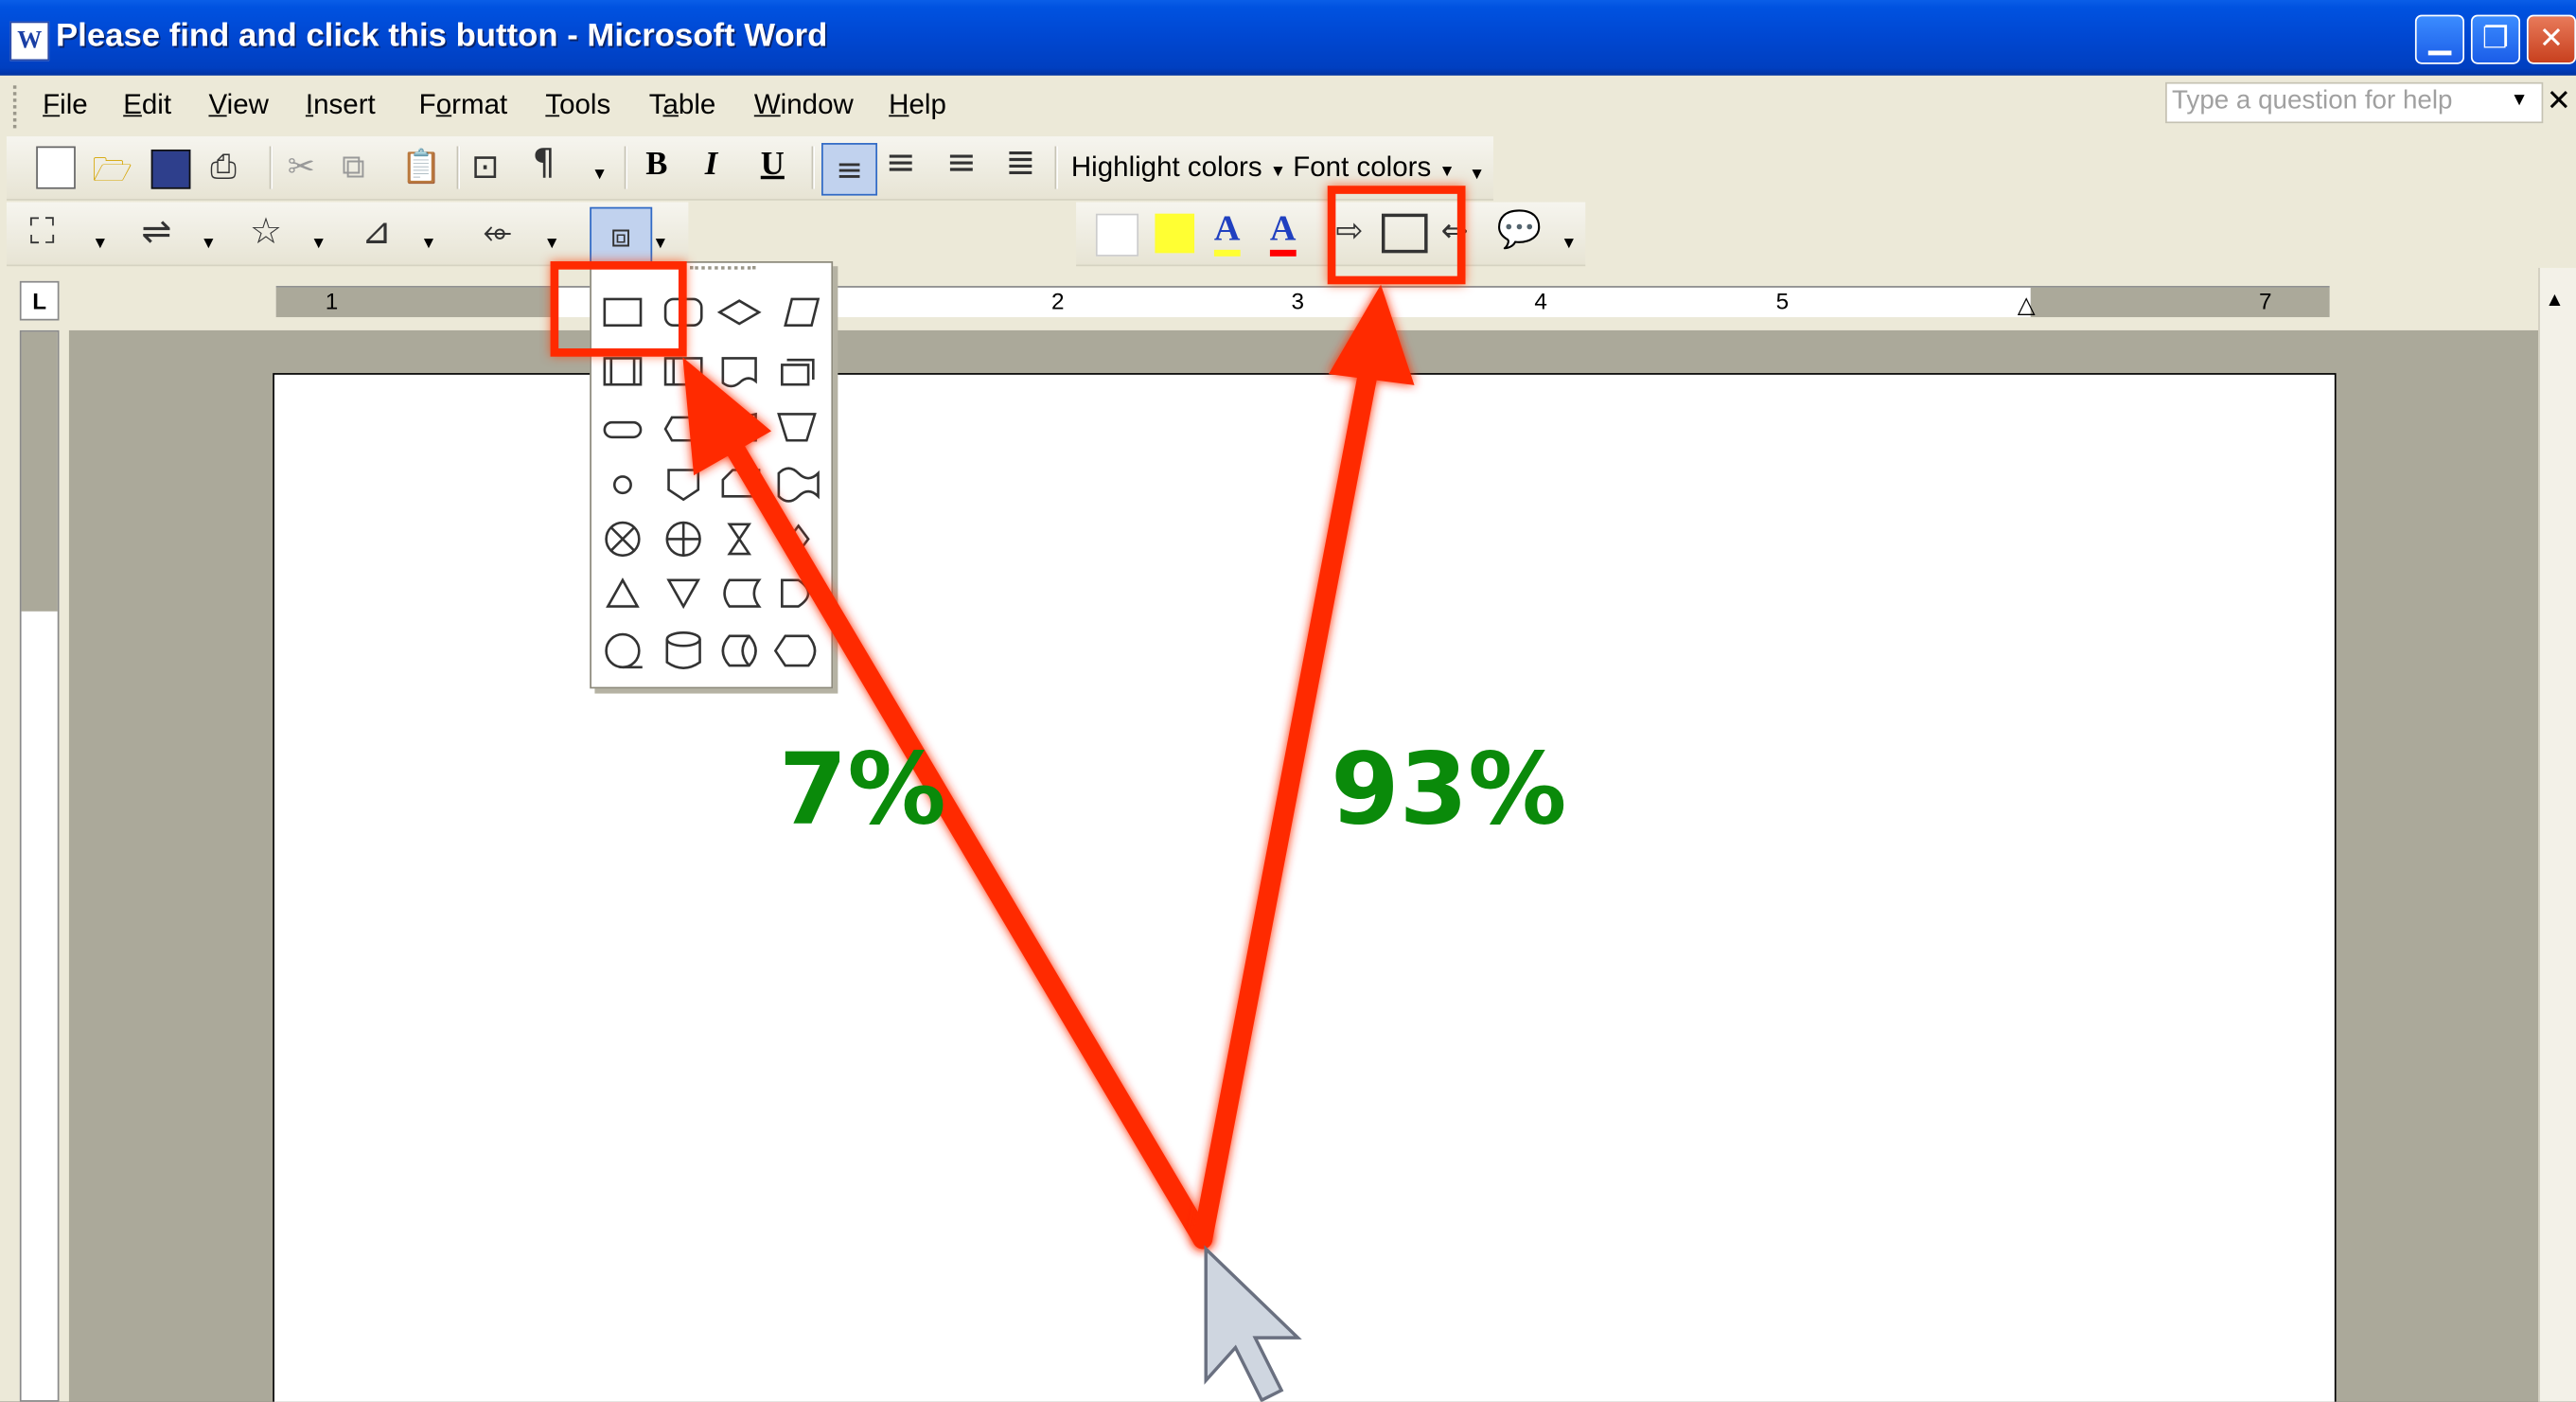 This screenshot has width=2576, height=1402. I want to click on left-target-percentage: 7%, so click(862, 790).